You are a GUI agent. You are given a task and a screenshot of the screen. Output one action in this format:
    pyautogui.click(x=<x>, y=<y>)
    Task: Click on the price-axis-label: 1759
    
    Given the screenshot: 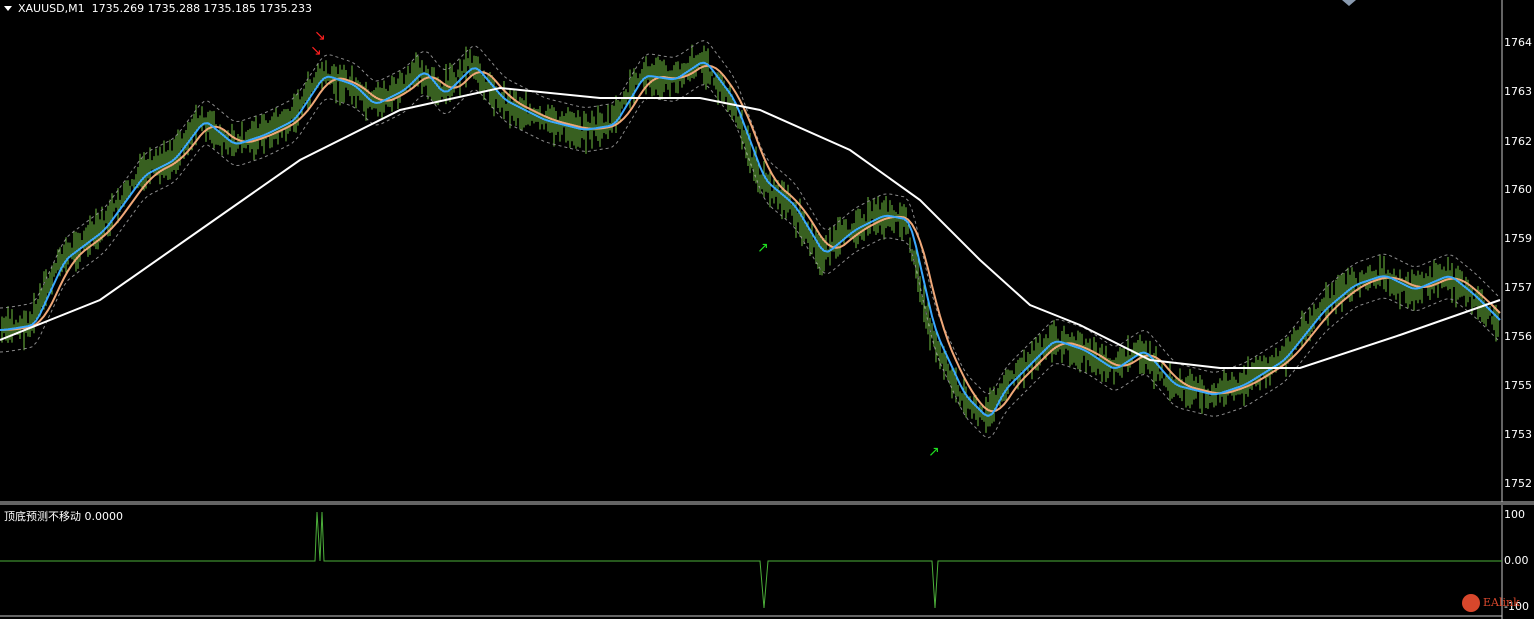 What is the action you would take?
    pyautogui.click(x=1518, y=238)
    